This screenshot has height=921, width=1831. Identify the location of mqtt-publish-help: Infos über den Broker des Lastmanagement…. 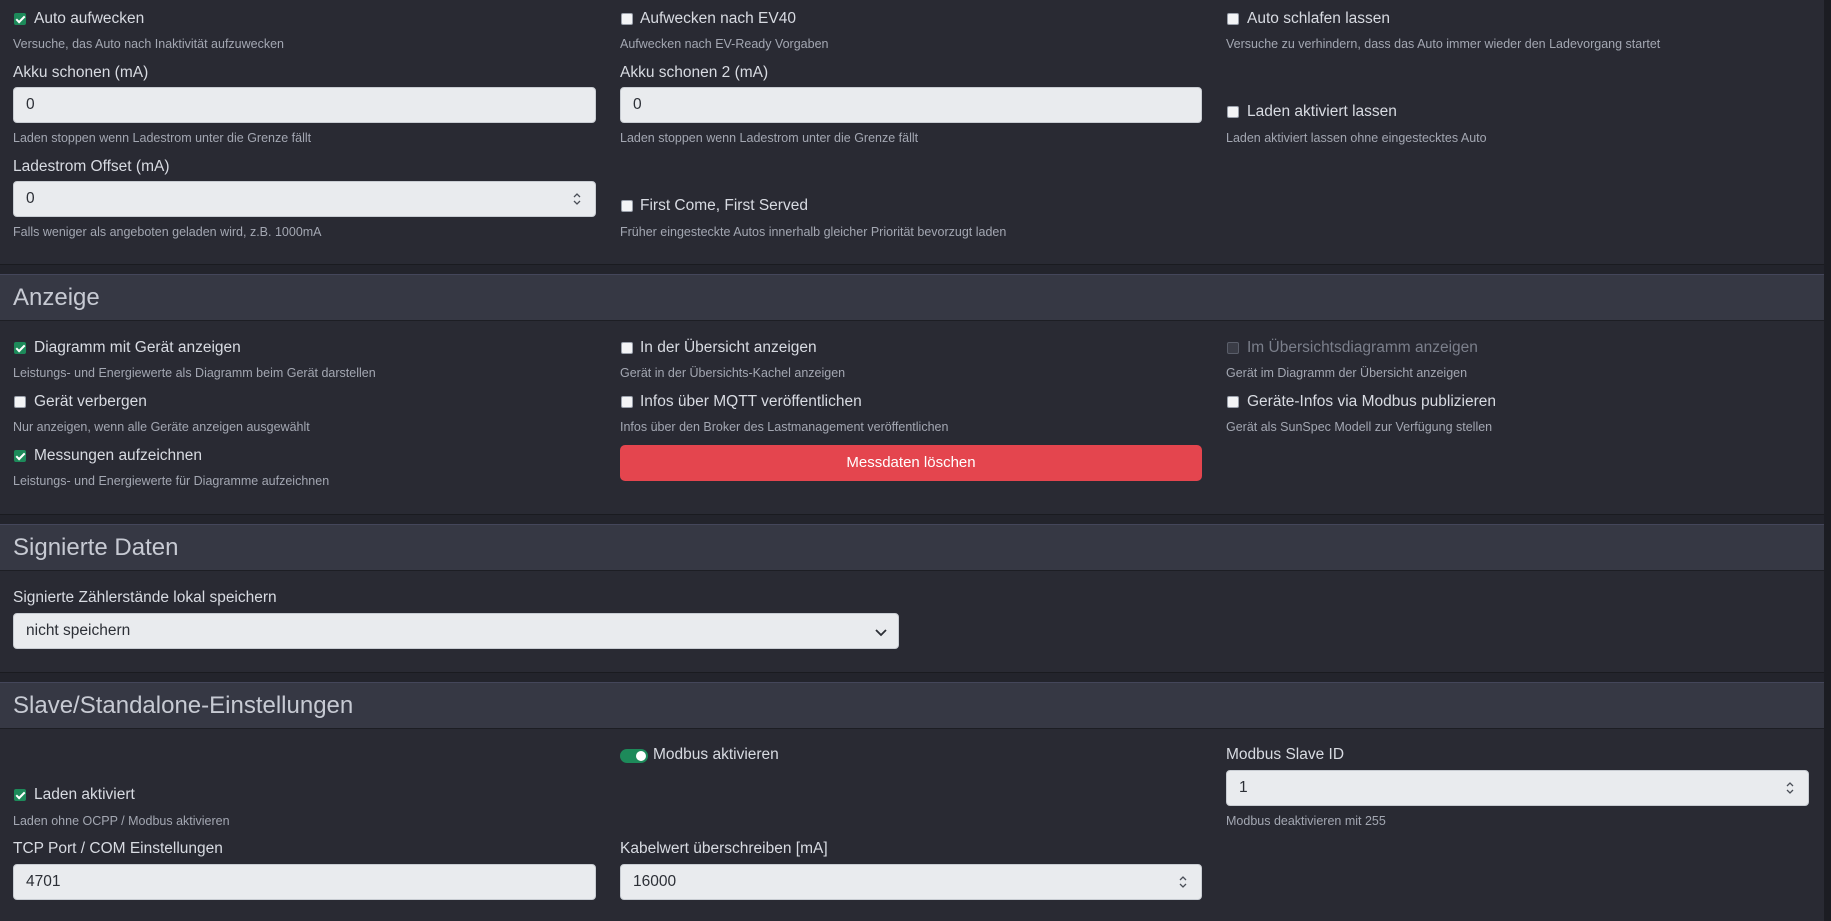
(784, 427).